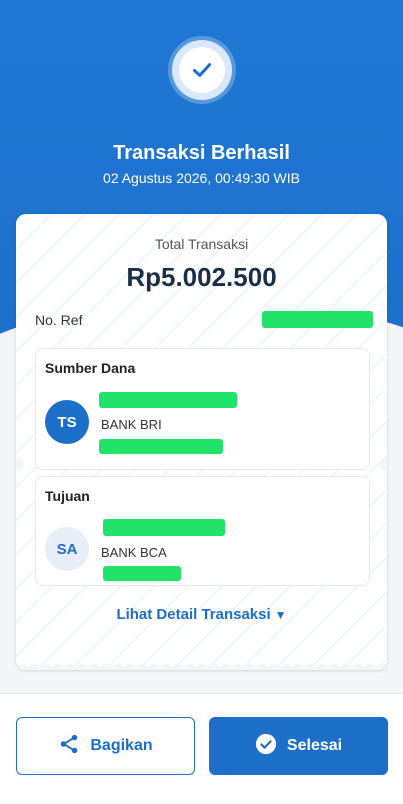  Describe the element at coordinates (383, 464) in the screenshot. I see `ticket-notch-right` at that location.